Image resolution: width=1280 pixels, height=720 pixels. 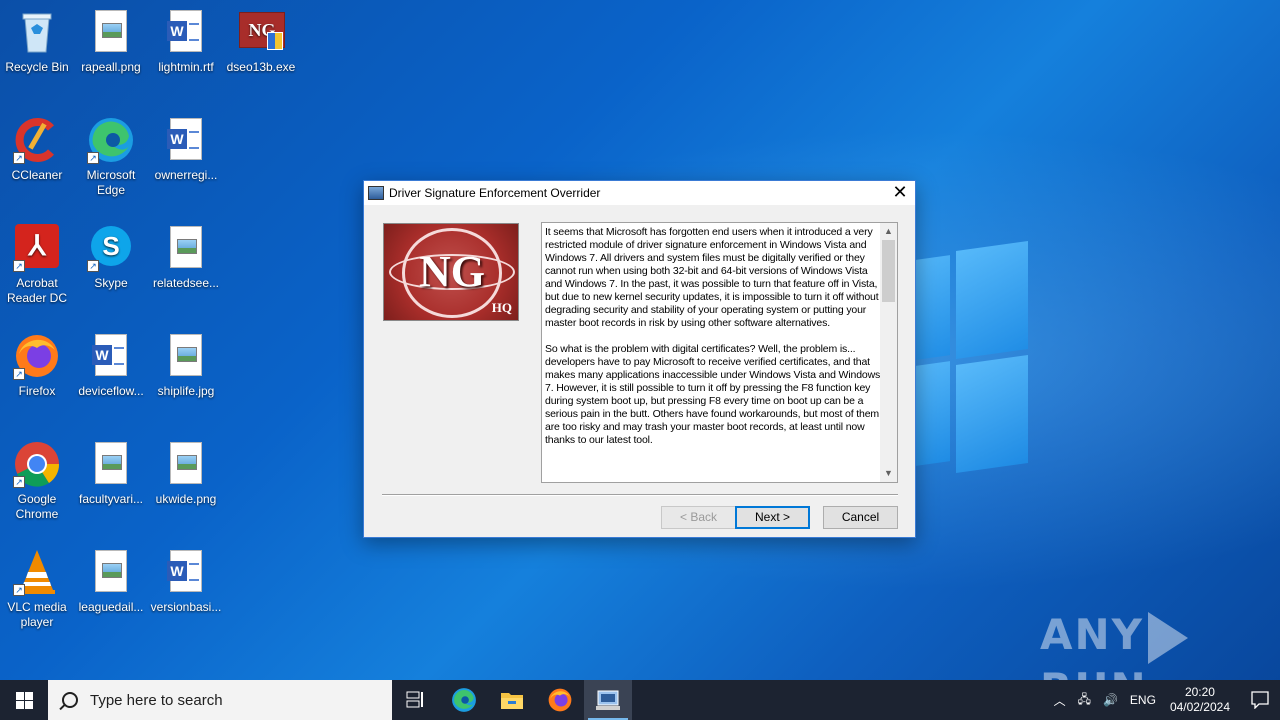 I want to click on desktop-icon-lightmin-rtf: W lightmin.rtf, so click(x=186, y=41).